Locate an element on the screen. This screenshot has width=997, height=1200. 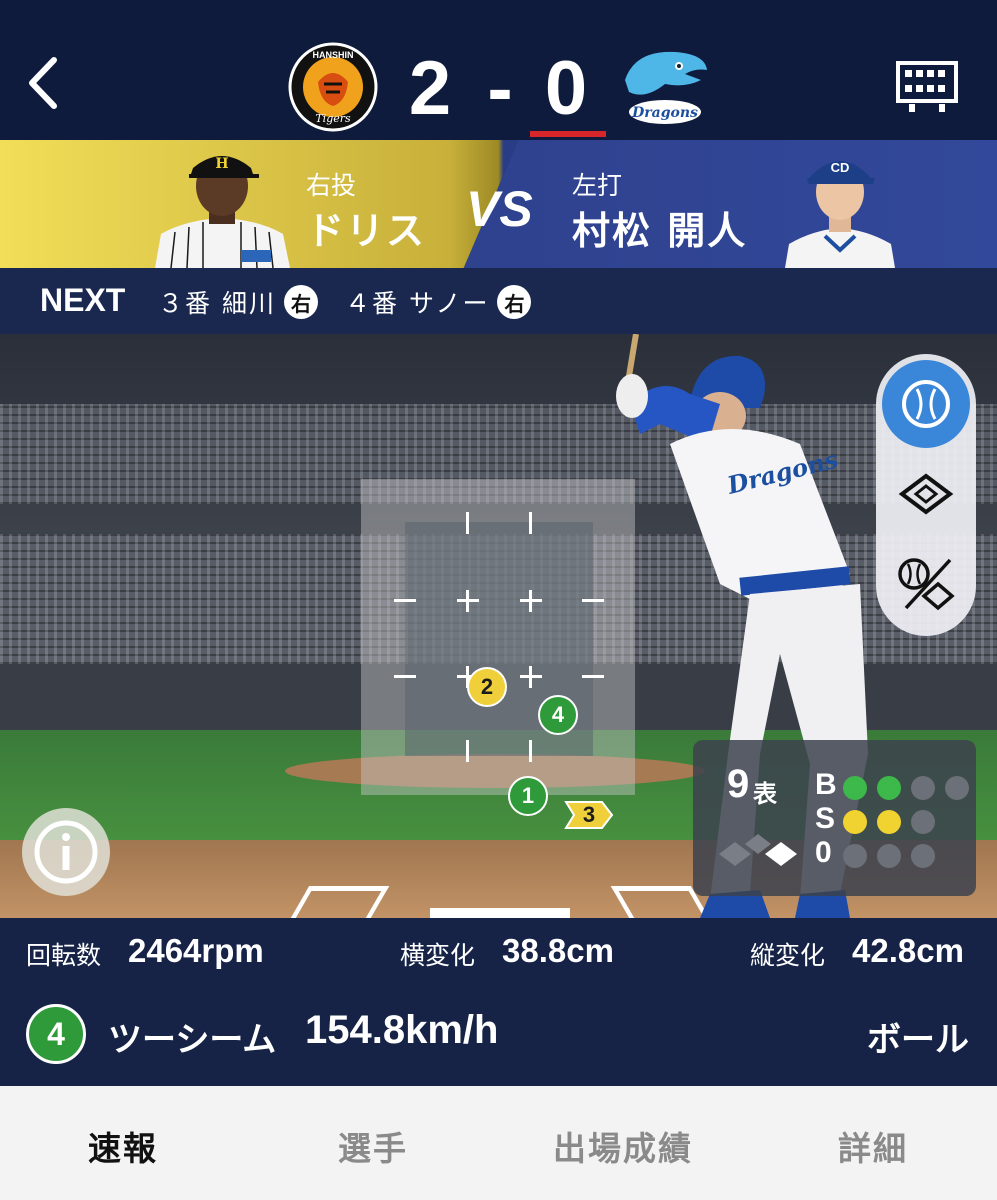
pitch-view-button is located at coordinates (926, 404).